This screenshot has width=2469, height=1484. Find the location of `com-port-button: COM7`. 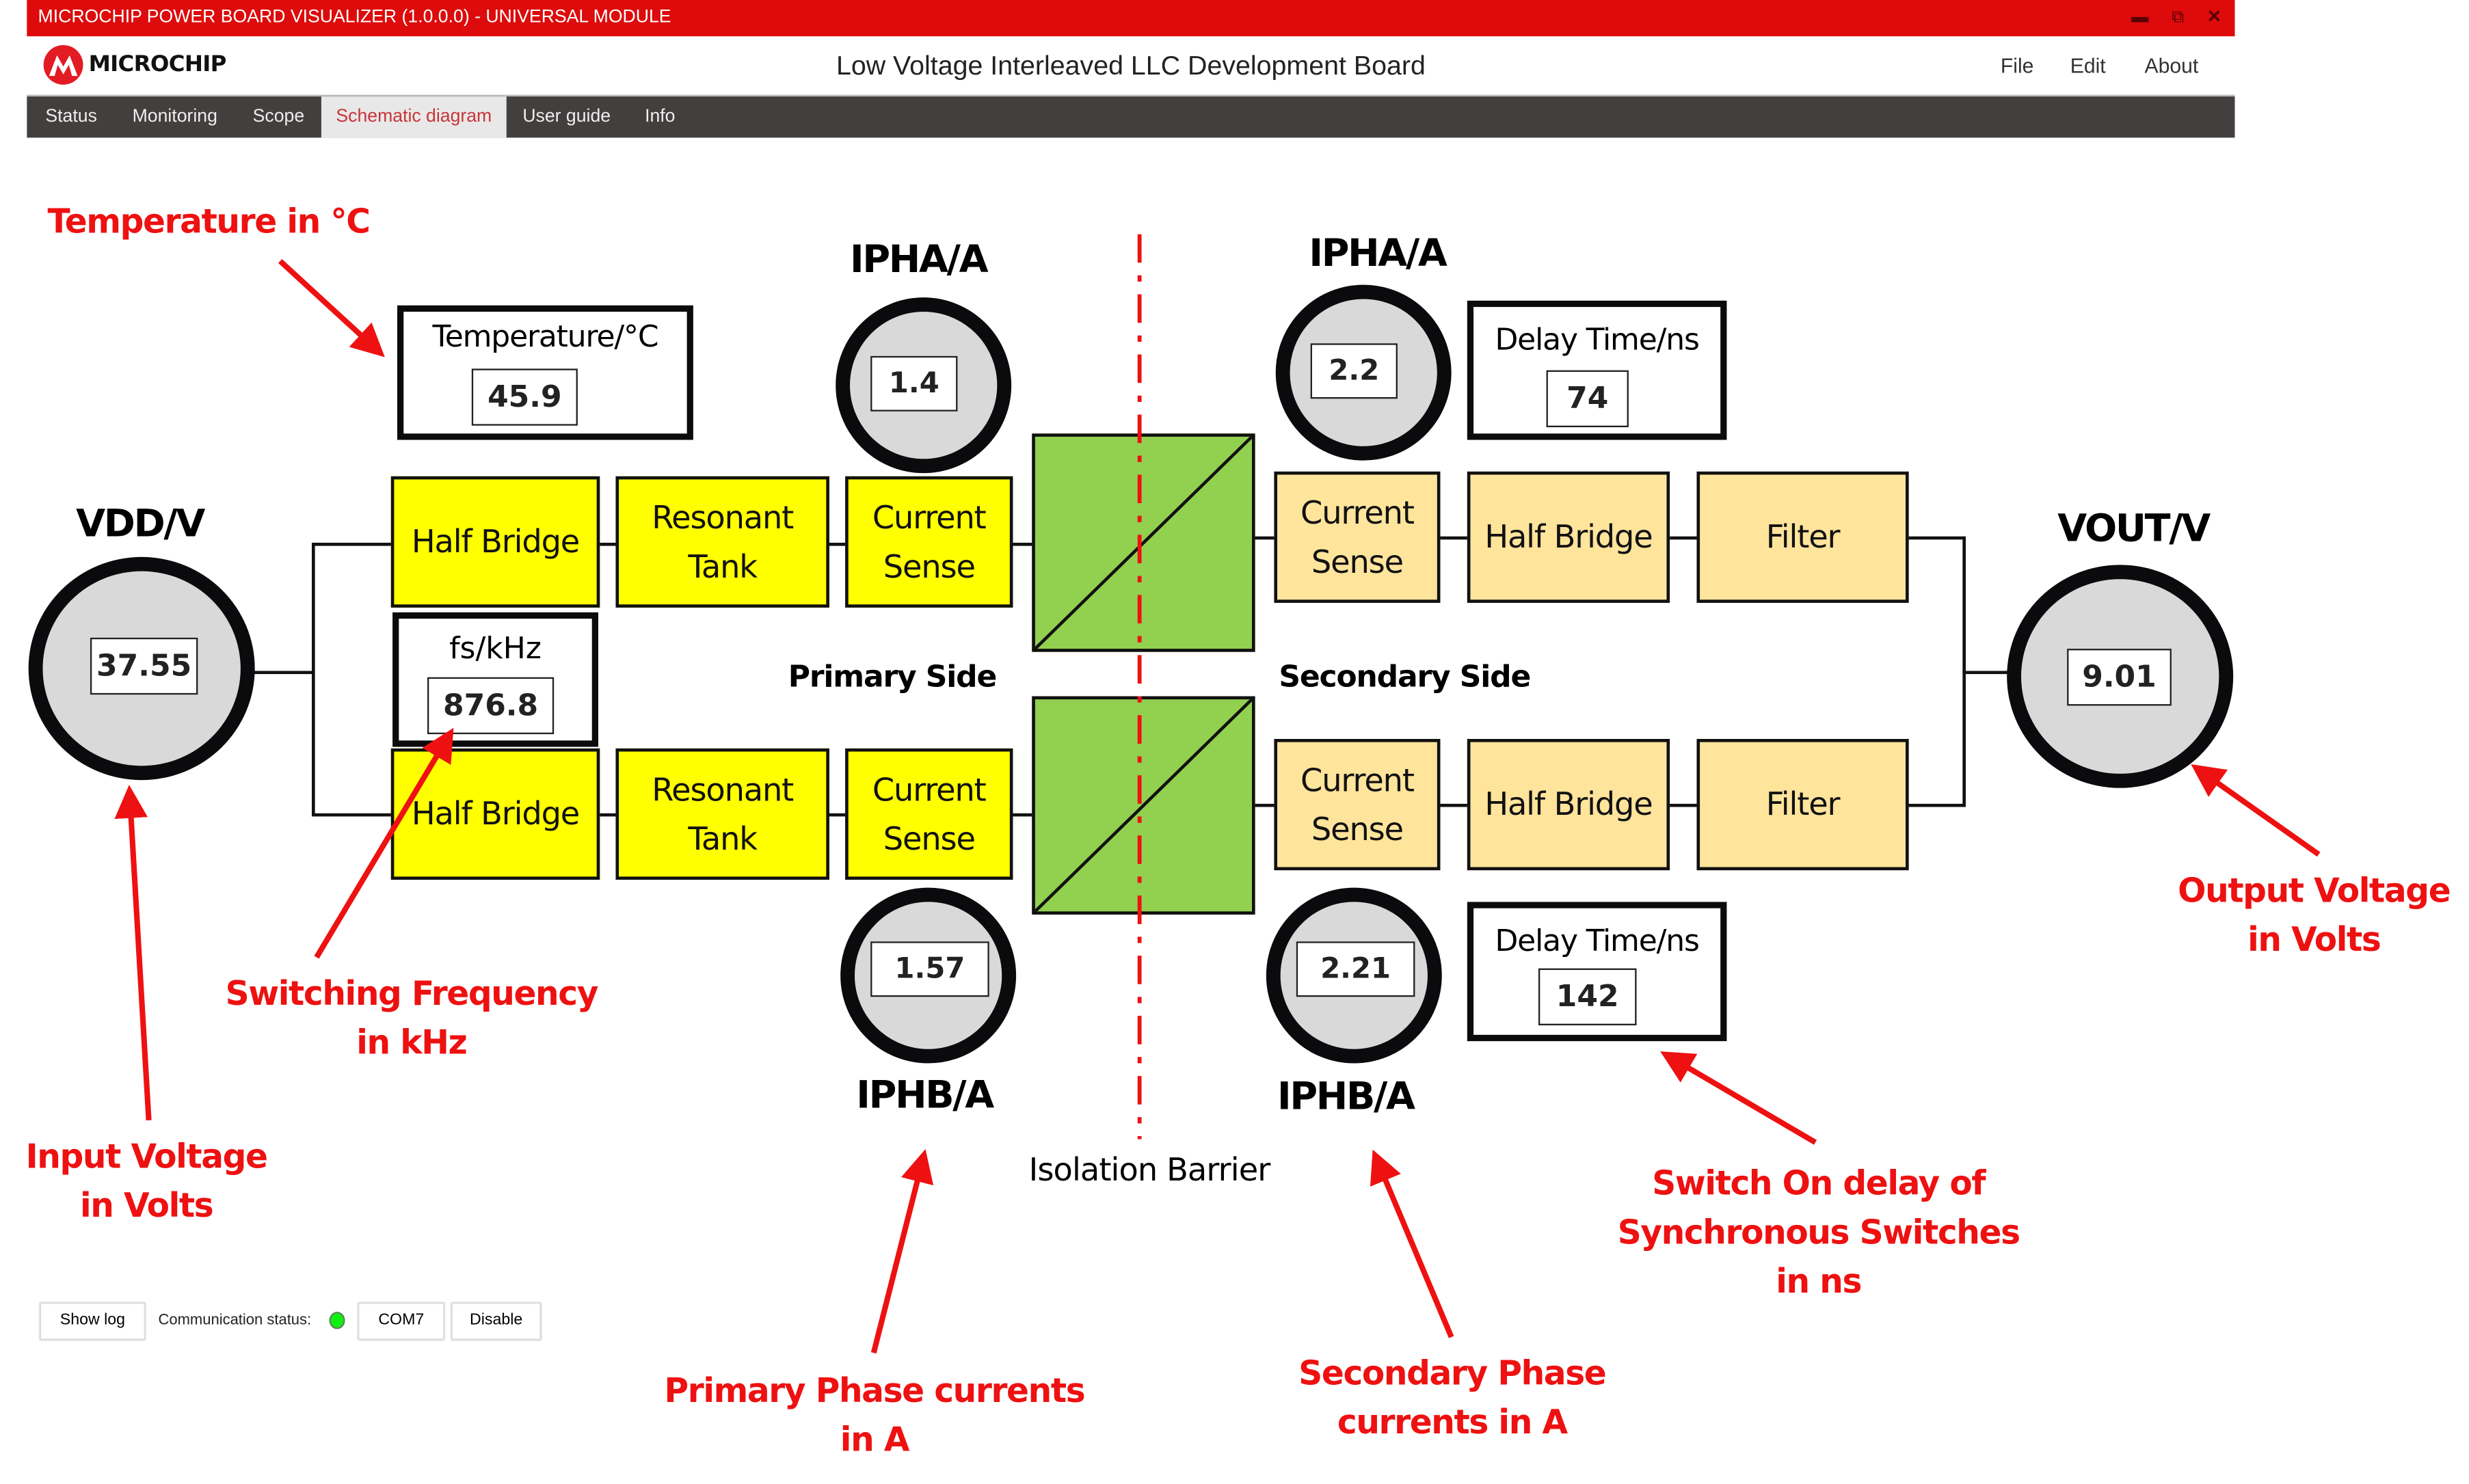

com-port-button: COM7 is located at coordinates (401, 1321).